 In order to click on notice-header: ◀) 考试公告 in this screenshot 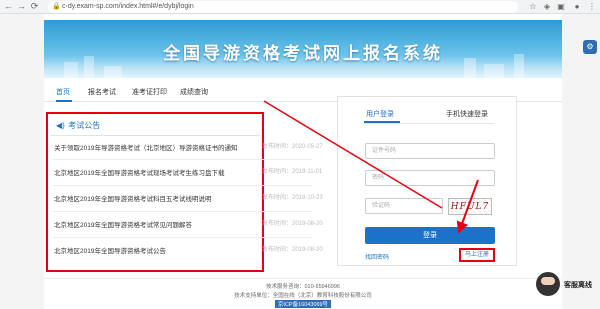, I will do `click(78, 126)`.